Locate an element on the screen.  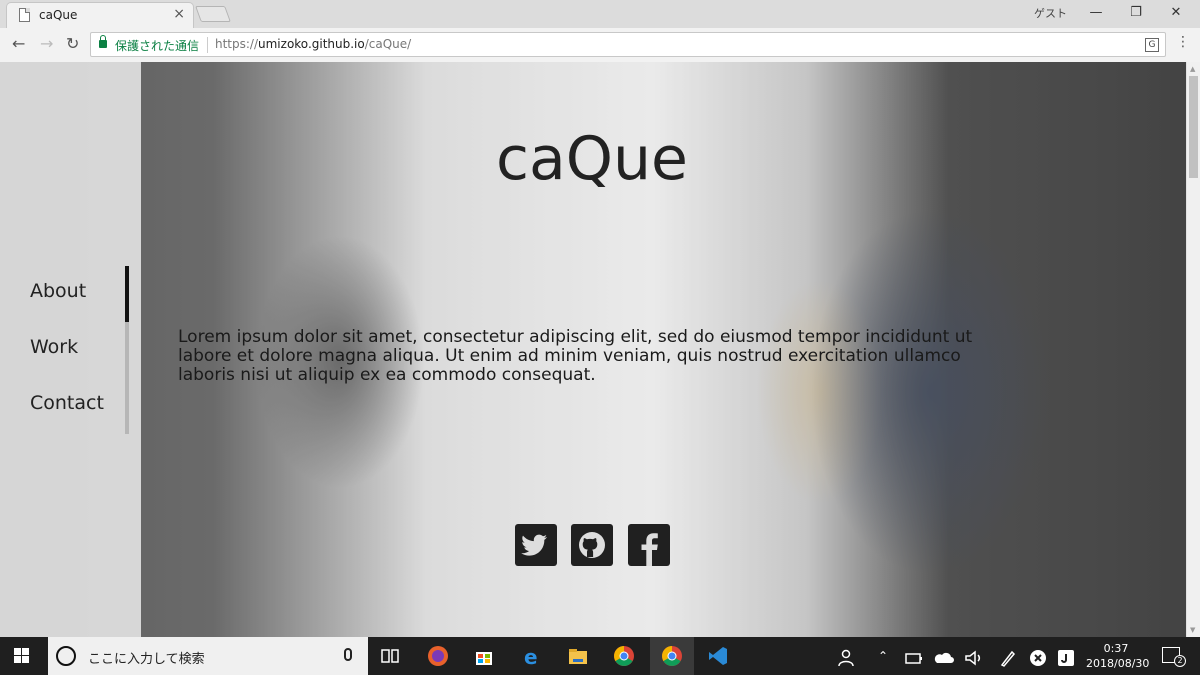
file-explorer-icon is located at coordinates (578, 656).